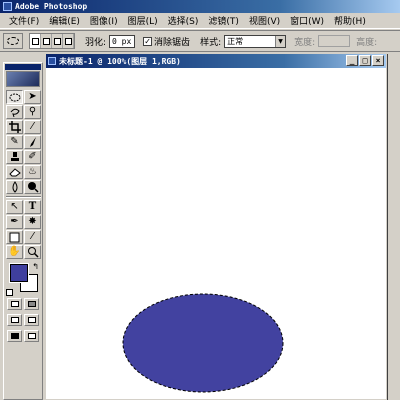 Image resolution: width=400 pixels, height=400 pixels. I want to click on menu-filter: 滤镜(T), so click(223, 20).